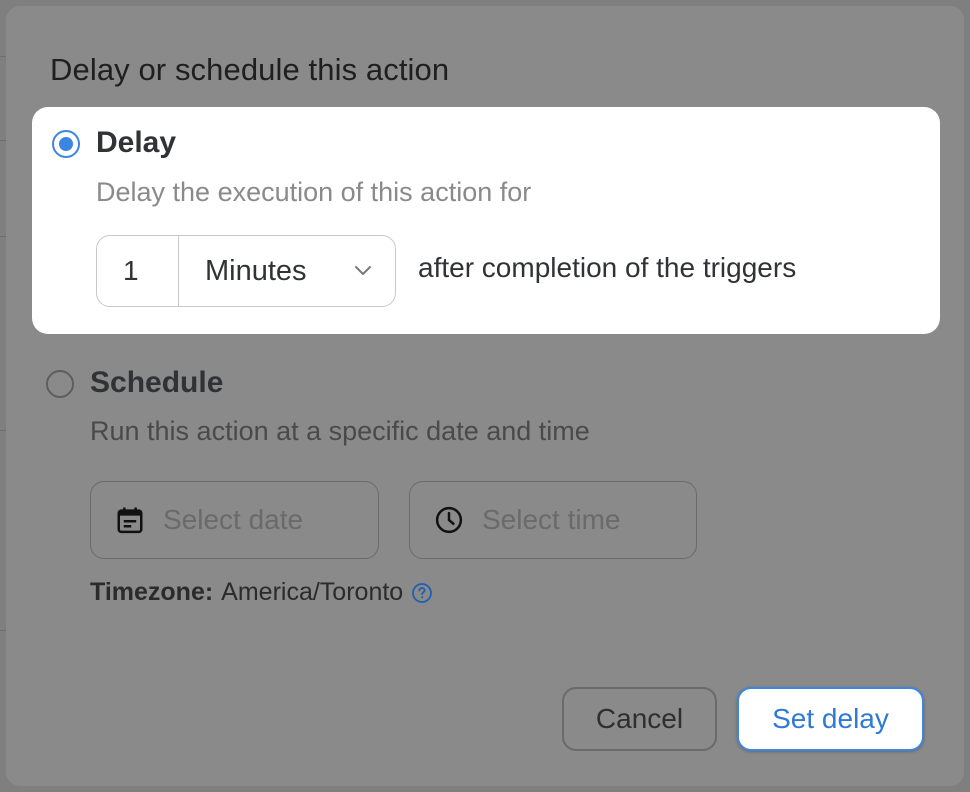  Describe the element at coordinates (449, 520) in the screenshot. I see `clock-icon` at that location.